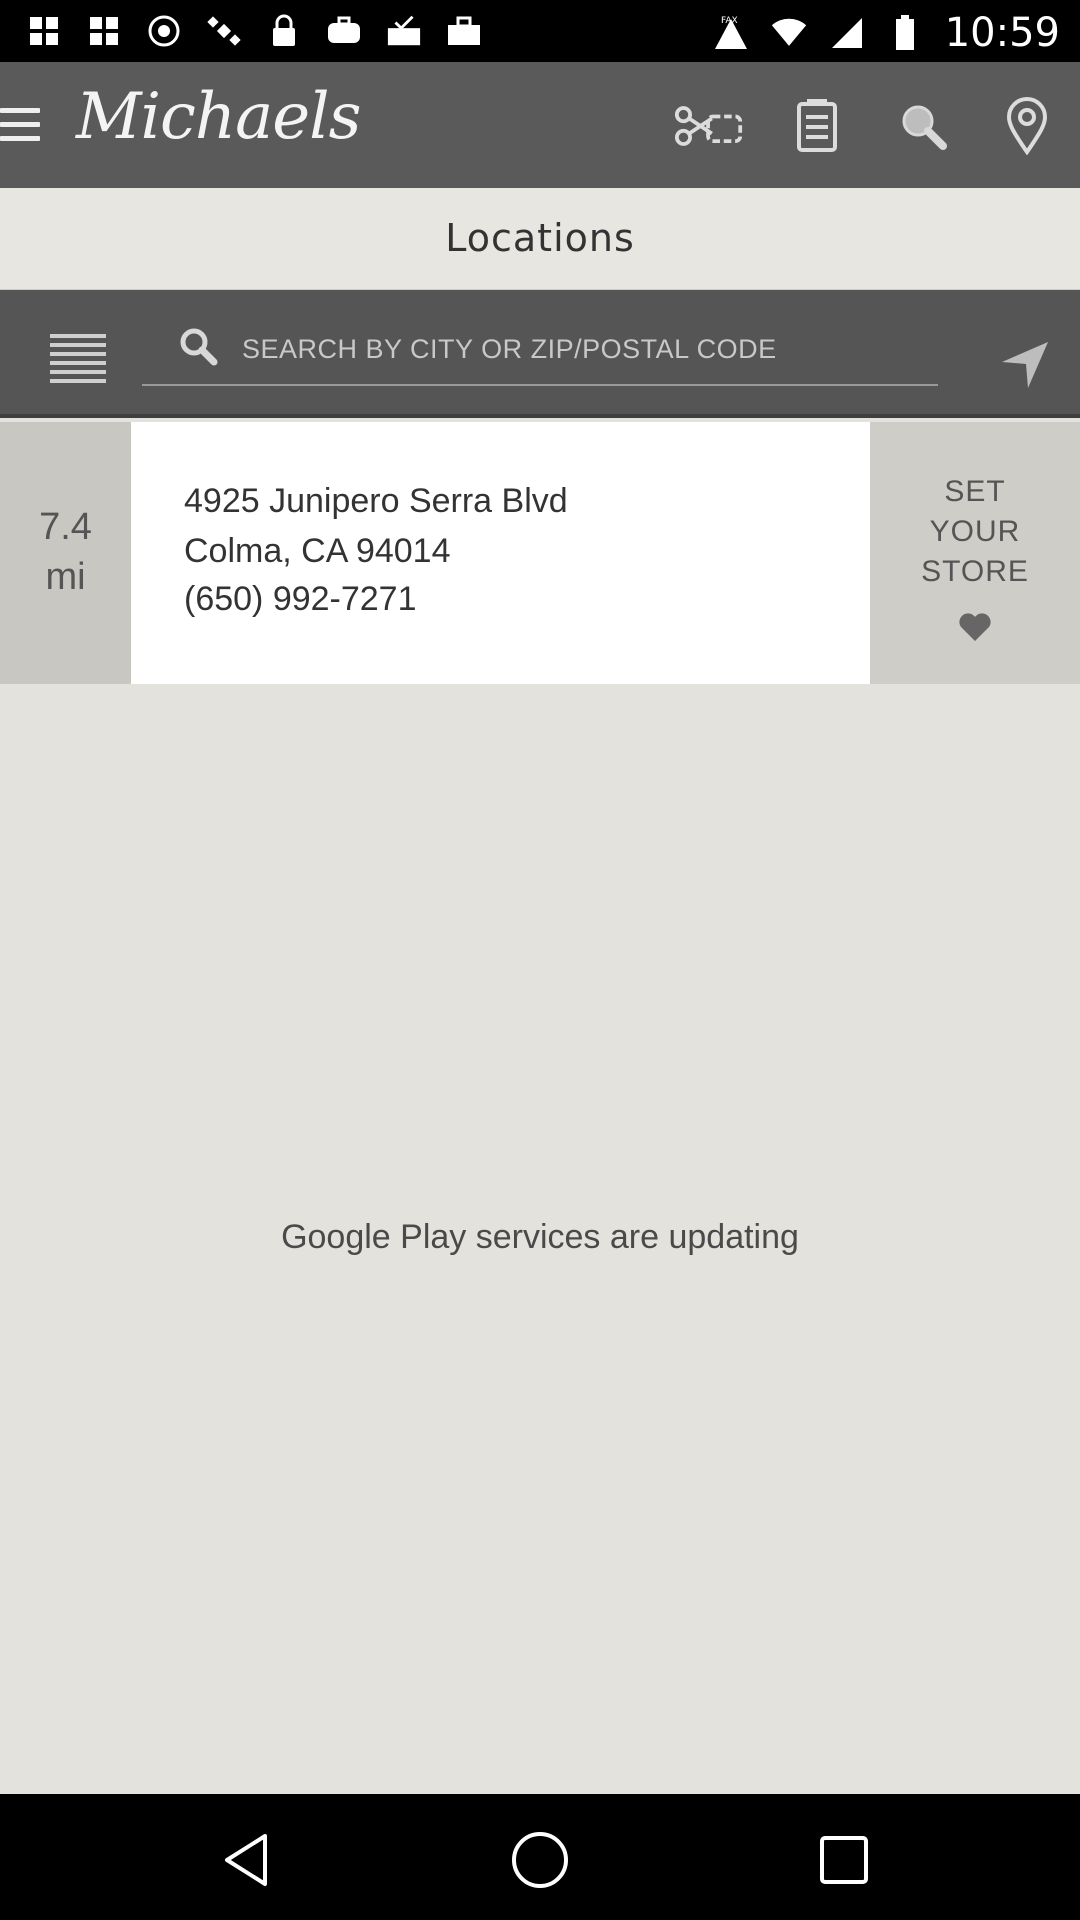  What do you see at coordinates (975, 553) in the screenshot?
I see `set-your-store-button: SET YOUR STORE` at bounding box center [975, 553].